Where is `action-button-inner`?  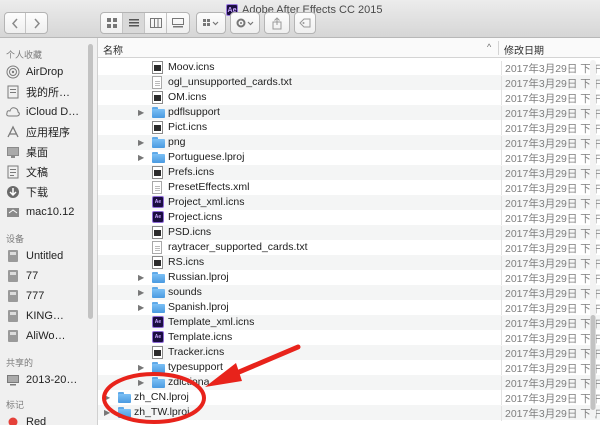
action-button-inner is located at coordinates (245, 23).